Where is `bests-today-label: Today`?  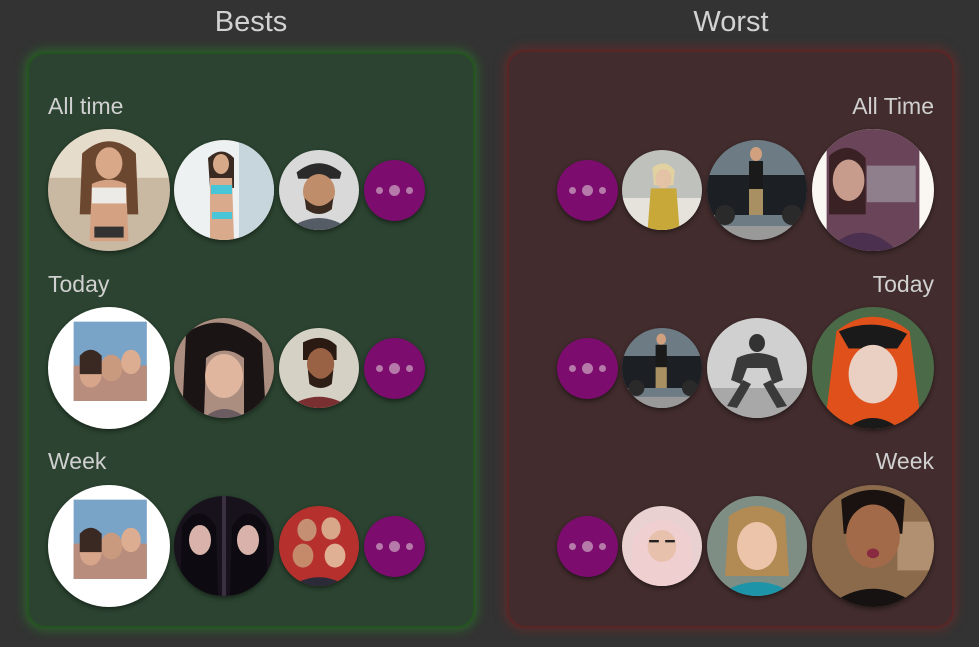 bests-today-label: Today is located at coordinates (79, 284).